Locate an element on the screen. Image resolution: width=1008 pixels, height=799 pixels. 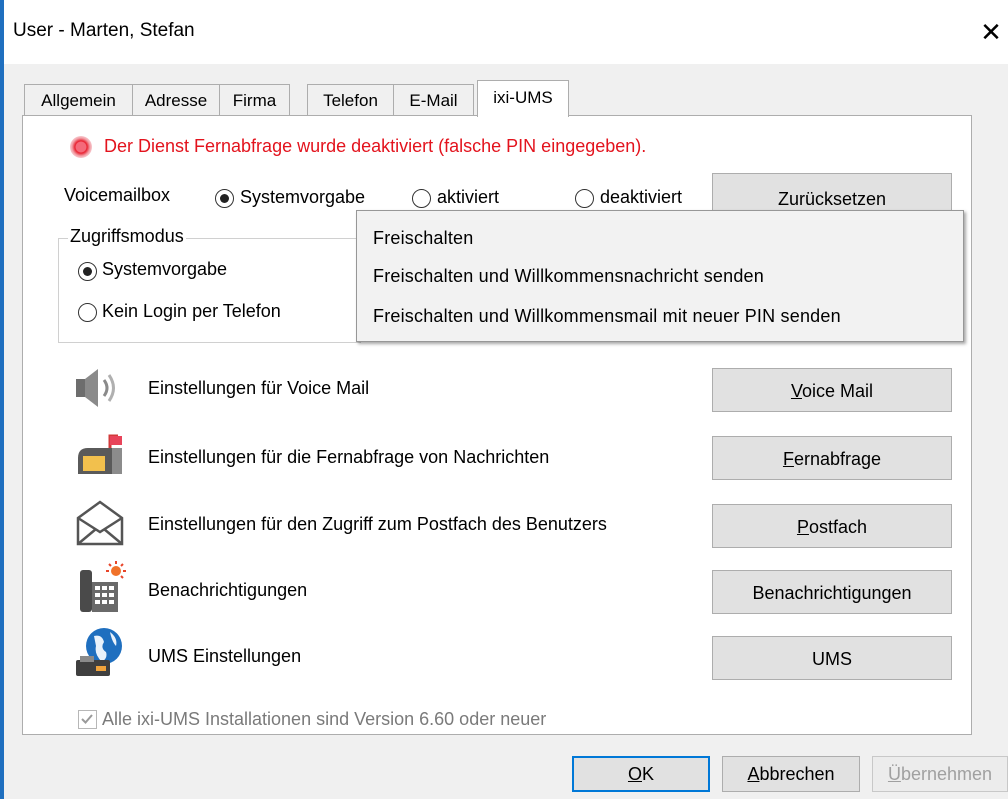
zugriffsmodus-radio-kein-login is located at coordinates (87, 312).